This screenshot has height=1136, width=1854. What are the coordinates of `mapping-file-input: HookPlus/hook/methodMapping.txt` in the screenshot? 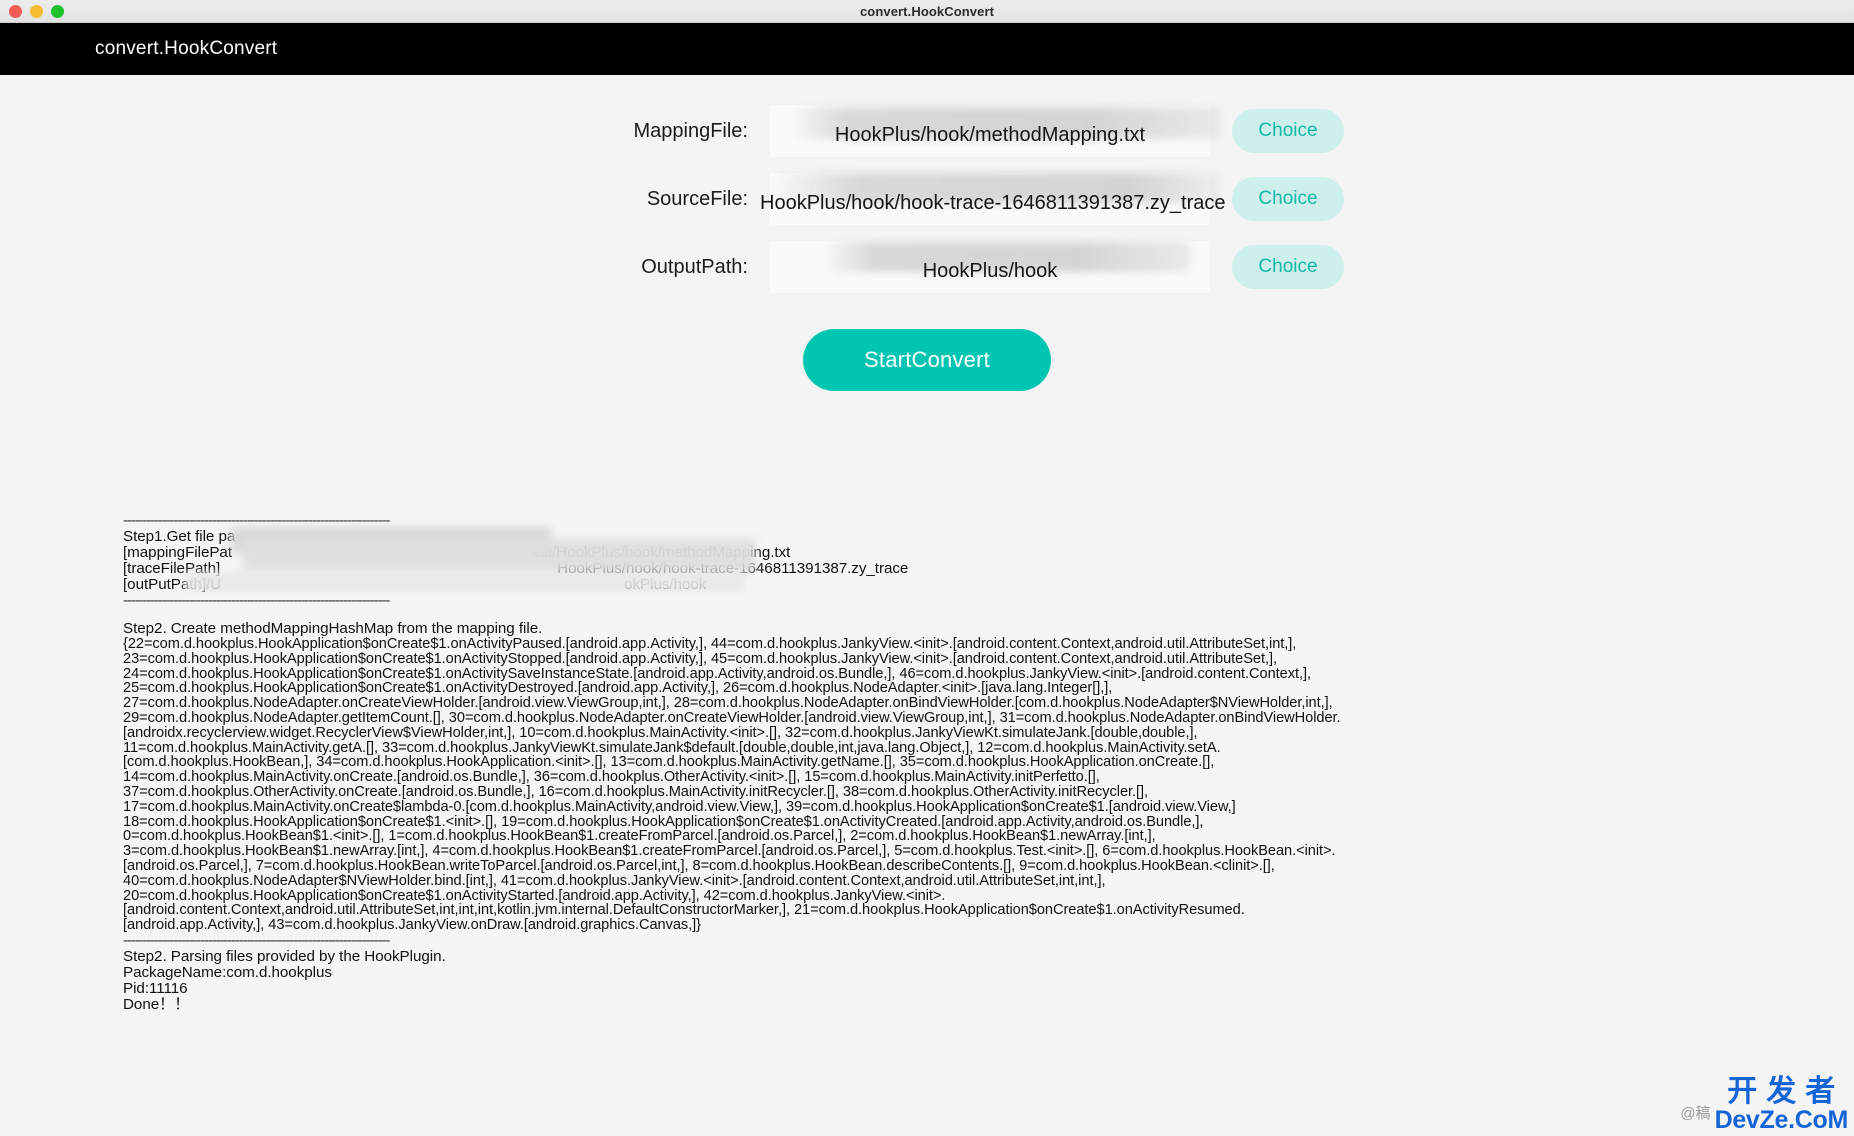 It's located at (995, 131).